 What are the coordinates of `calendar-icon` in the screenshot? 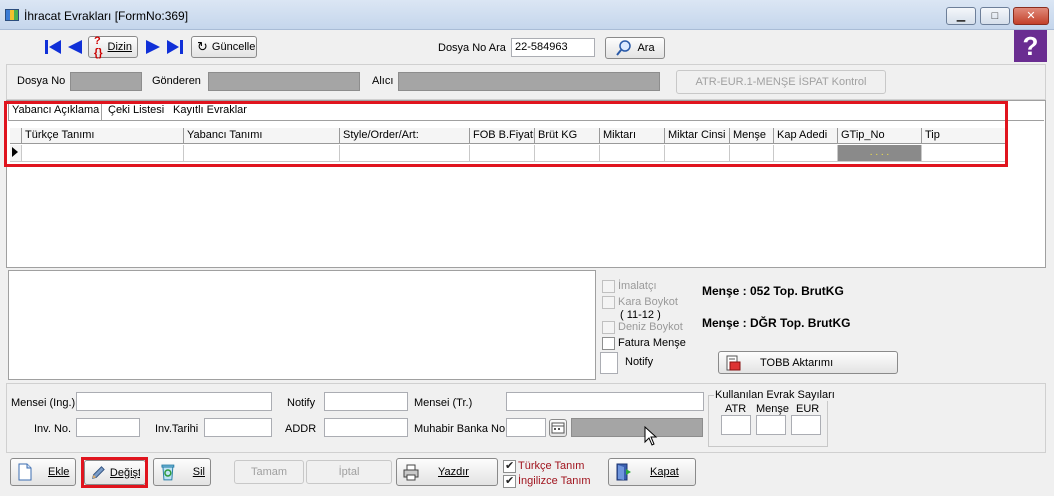 It's located at (558, 428).